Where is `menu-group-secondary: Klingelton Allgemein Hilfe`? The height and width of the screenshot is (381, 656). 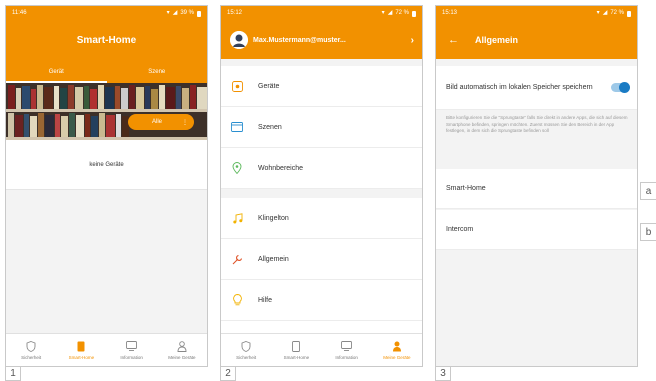
menu-group-secondary: Klingelton Allgemein Hilfe is located at coordinates (321, 265).